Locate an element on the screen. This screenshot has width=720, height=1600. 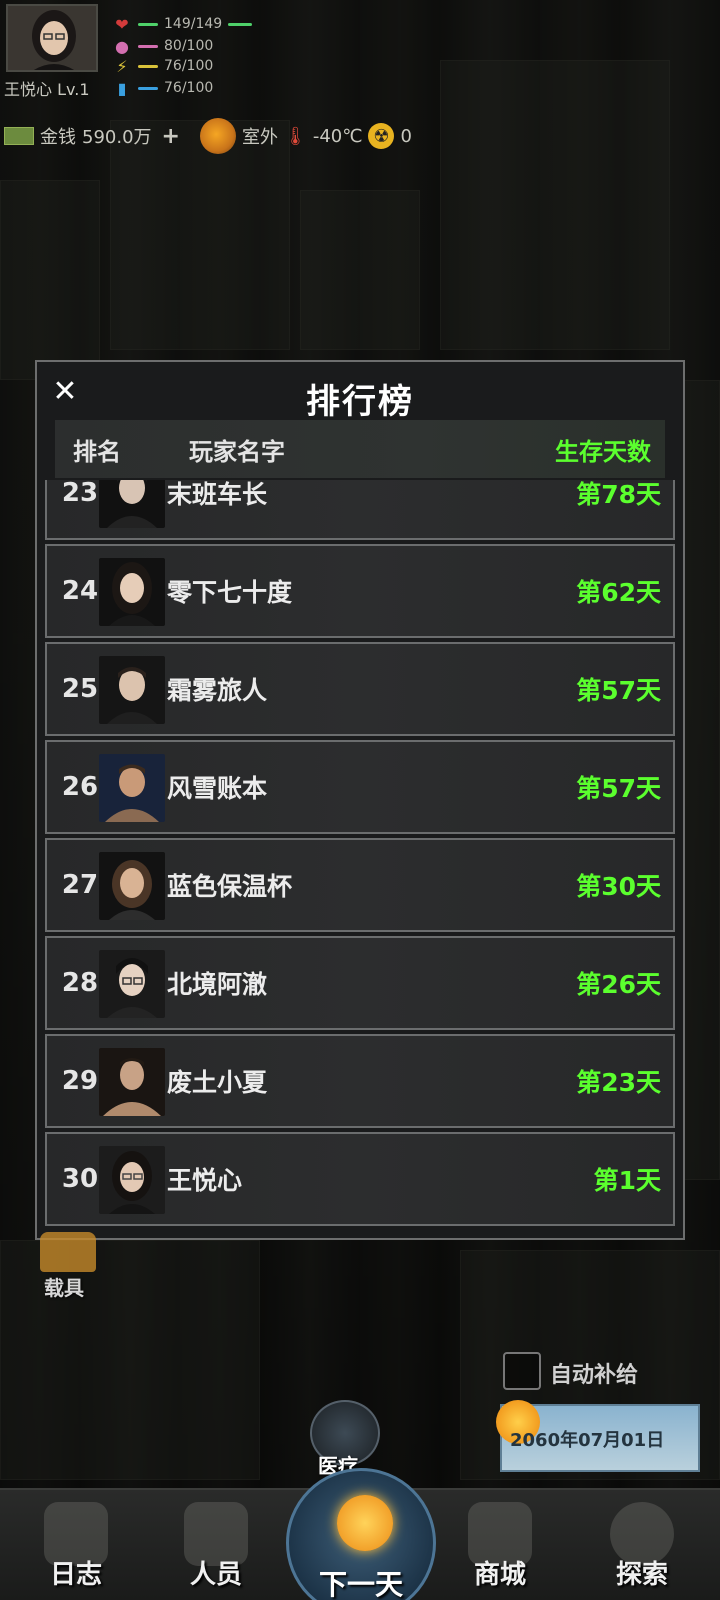
rank-number: 26 is located at coordinates (80, 787).